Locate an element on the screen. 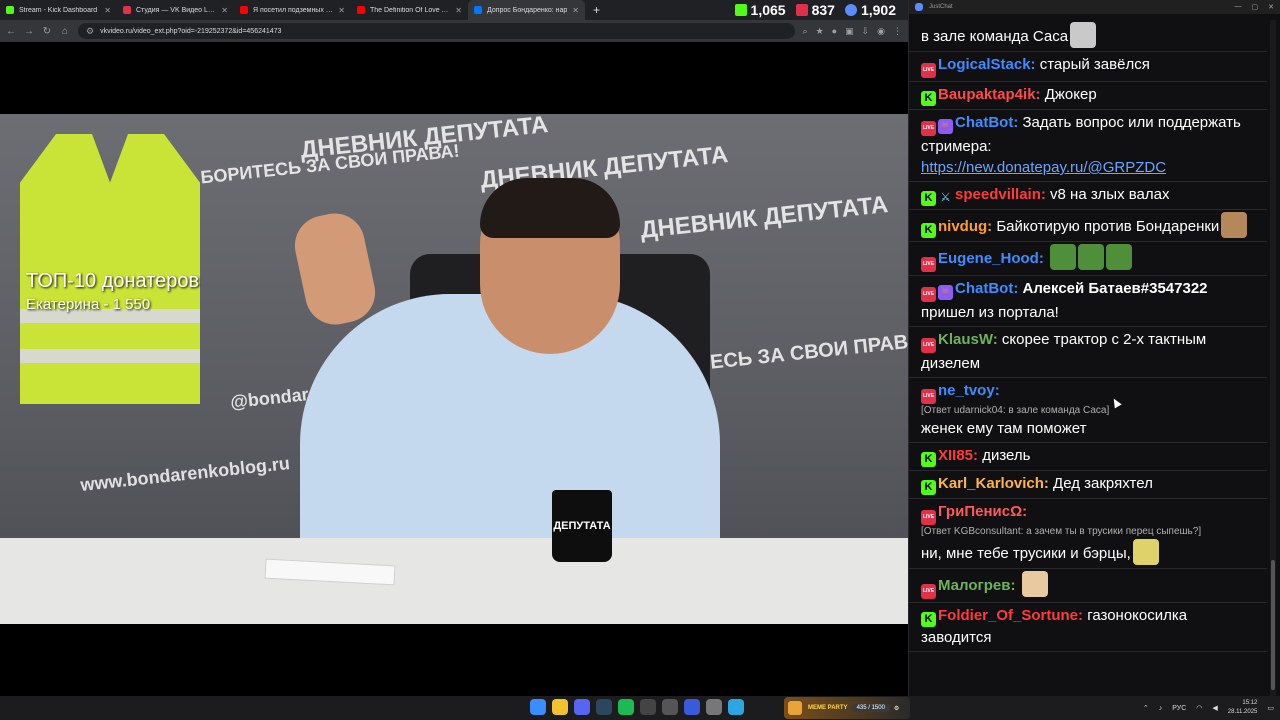  chat-username: ne_tvoy: is located at coordinates (969, 390).